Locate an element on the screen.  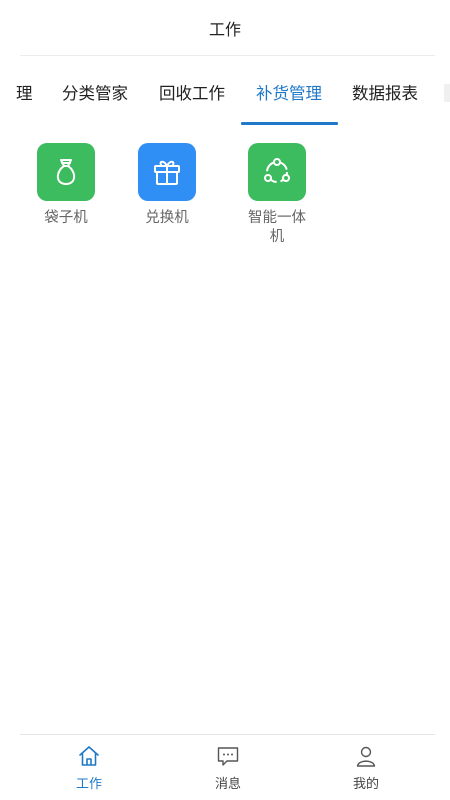
tab-recycling-work: 回收工作 is located at coordinates (192, 92).